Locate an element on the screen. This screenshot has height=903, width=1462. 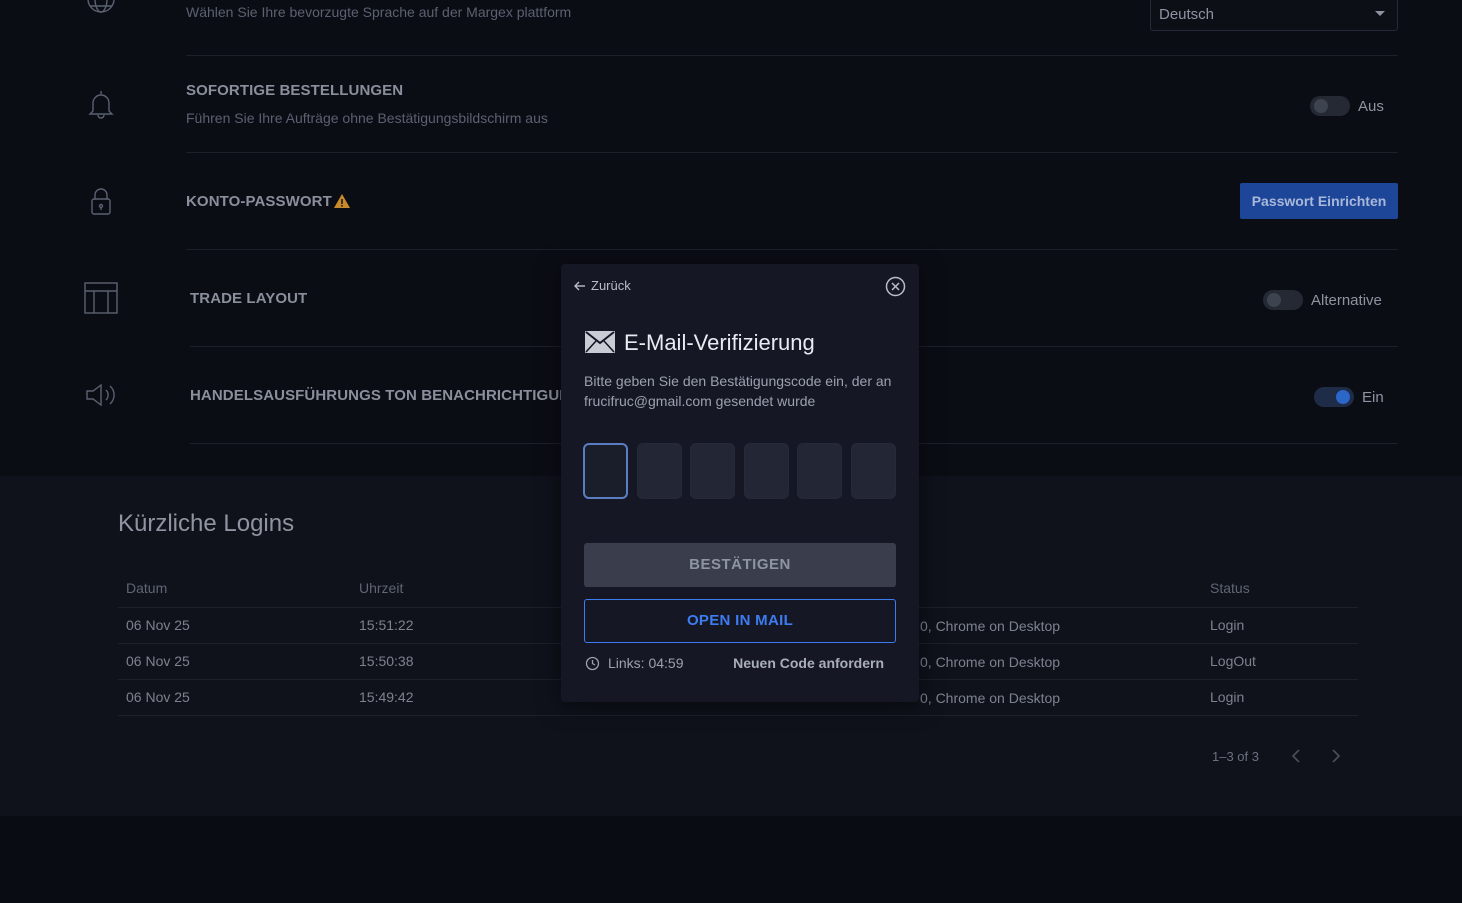
arrow-left-icon is located at coordinates (579, 285).